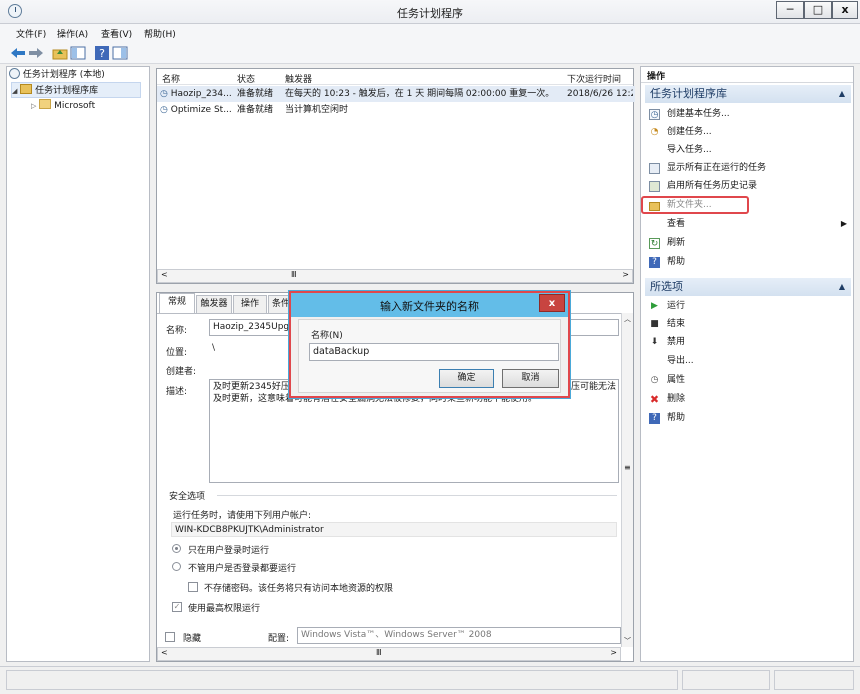 This screenshot has width=860, height=694. Describe the element at coordinates (459, 635) in the screenshot. I see `config-select: Windows Vista™、Windows Server™ 2008` at that location.